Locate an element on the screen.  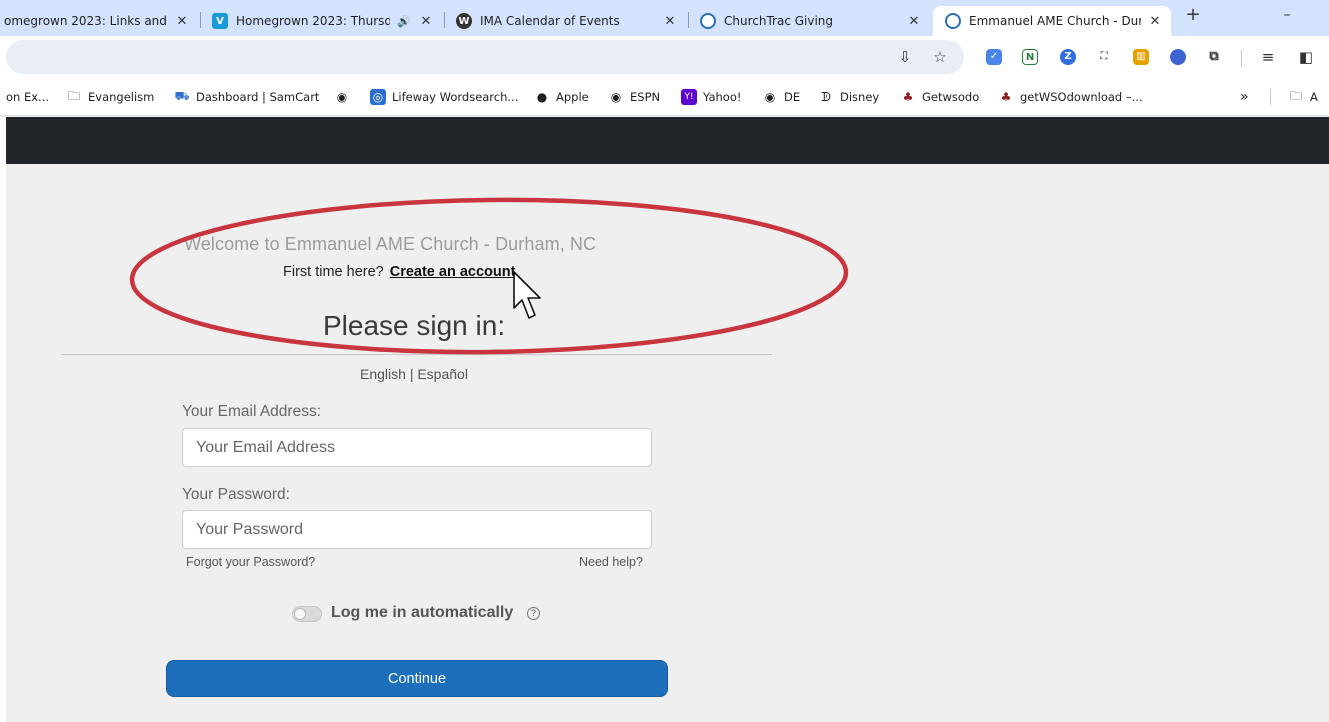
new-tab-button: + is located at coordinates (1193, 15).